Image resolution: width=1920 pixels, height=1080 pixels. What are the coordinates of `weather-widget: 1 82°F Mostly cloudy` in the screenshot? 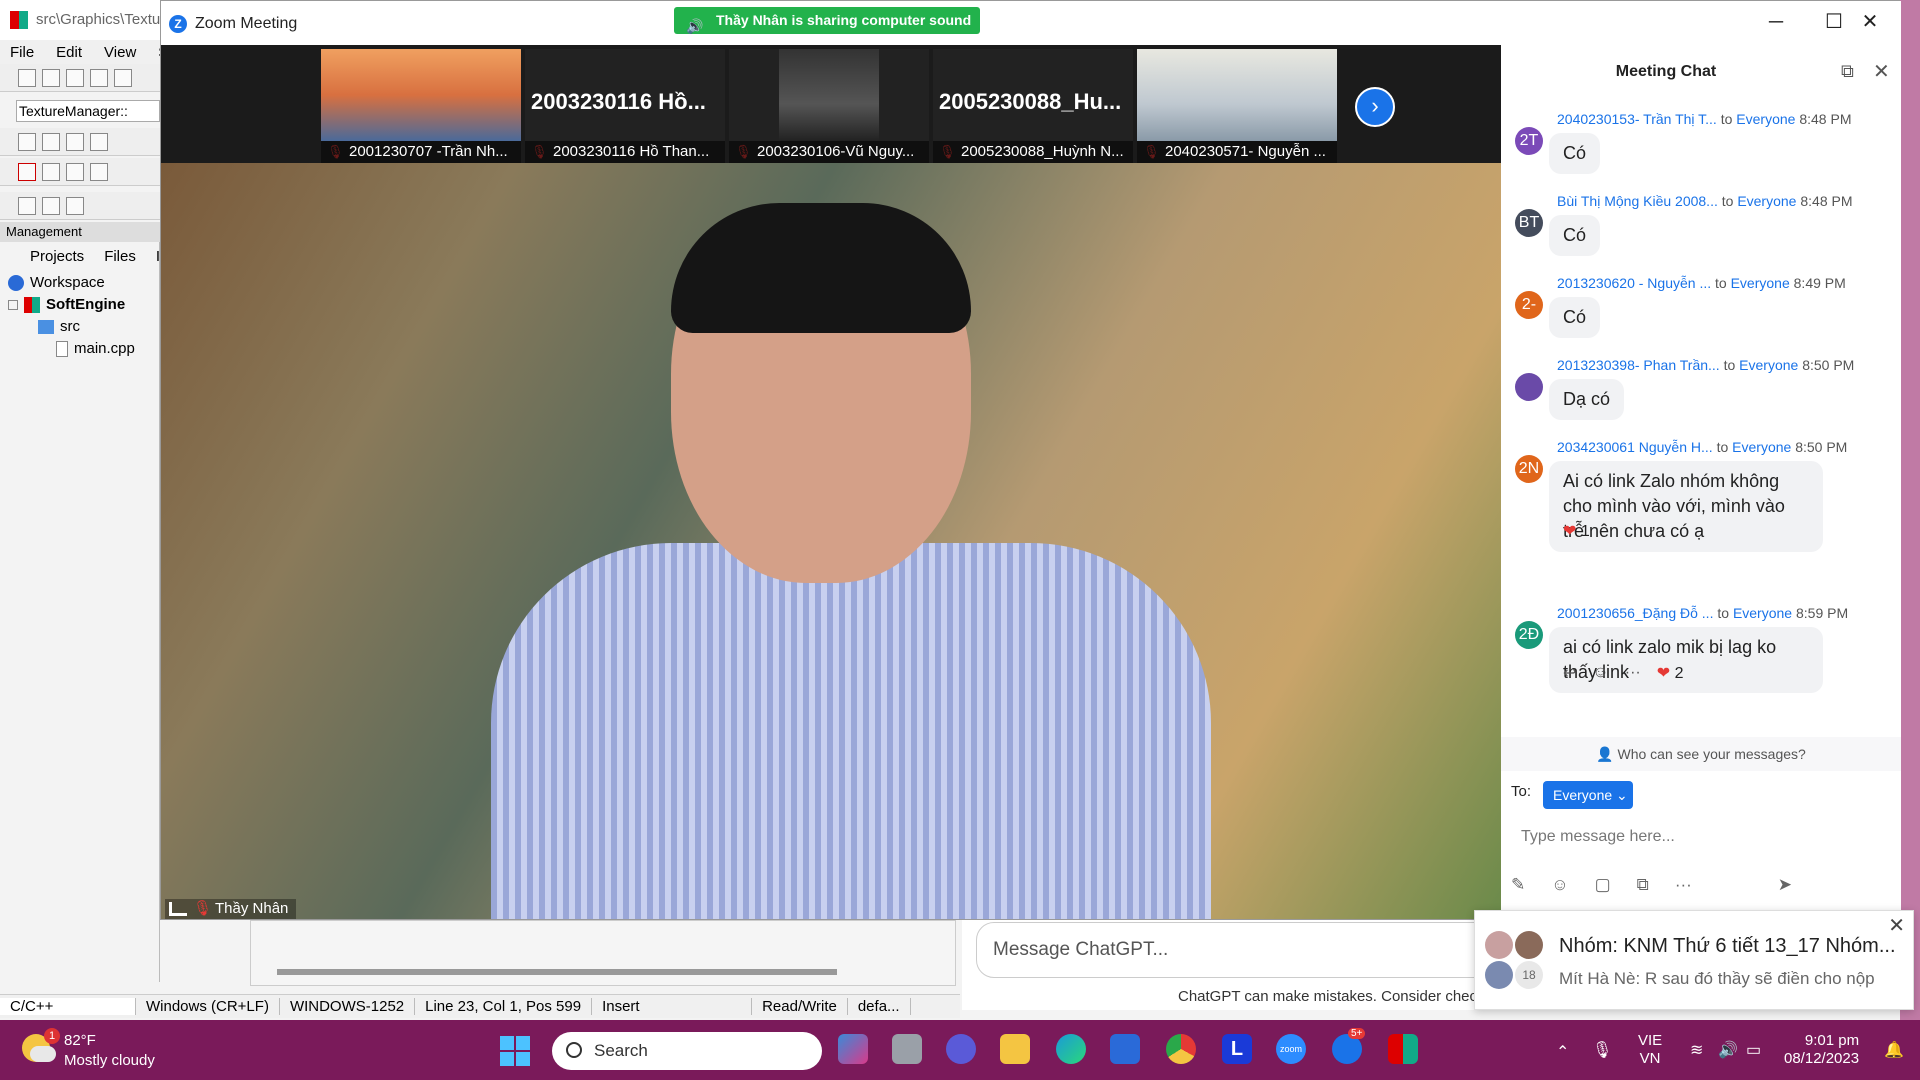 It's located at (102, 1051).